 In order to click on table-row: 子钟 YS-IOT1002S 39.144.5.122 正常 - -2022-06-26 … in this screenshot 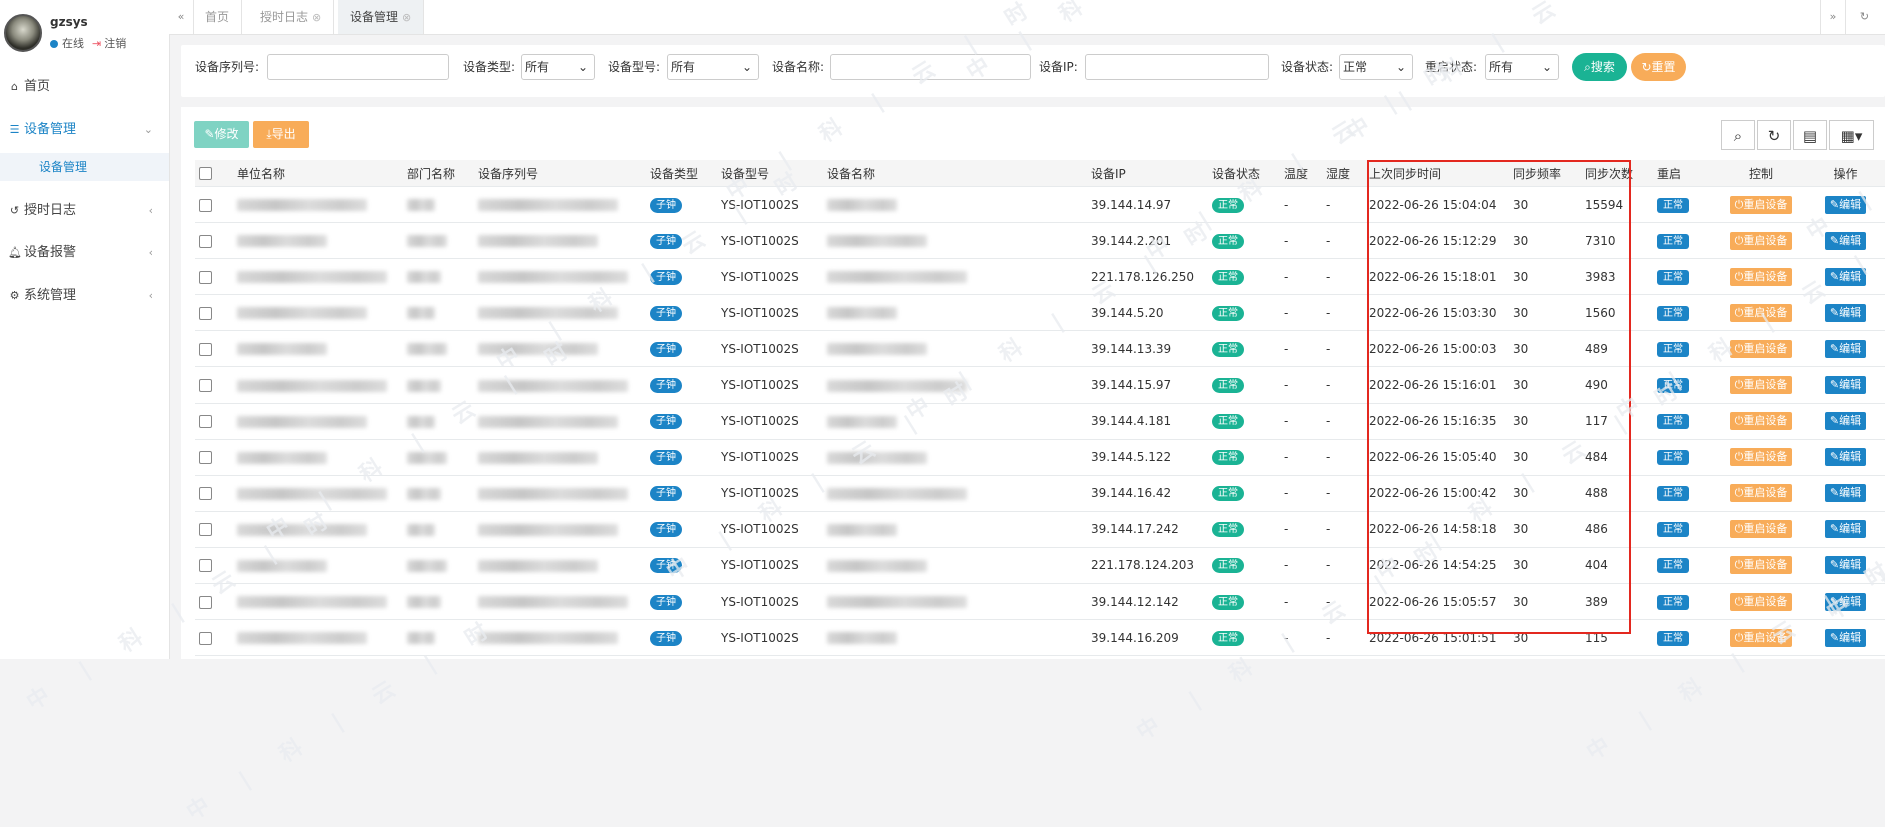, I will do `click(1040, 457)`.